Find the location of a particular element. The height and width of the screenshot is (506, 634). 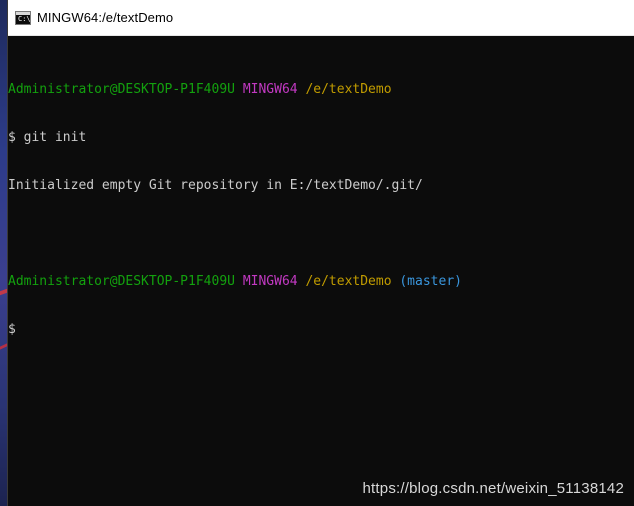

input-prompt: $ is located at coordinates (321, 330).